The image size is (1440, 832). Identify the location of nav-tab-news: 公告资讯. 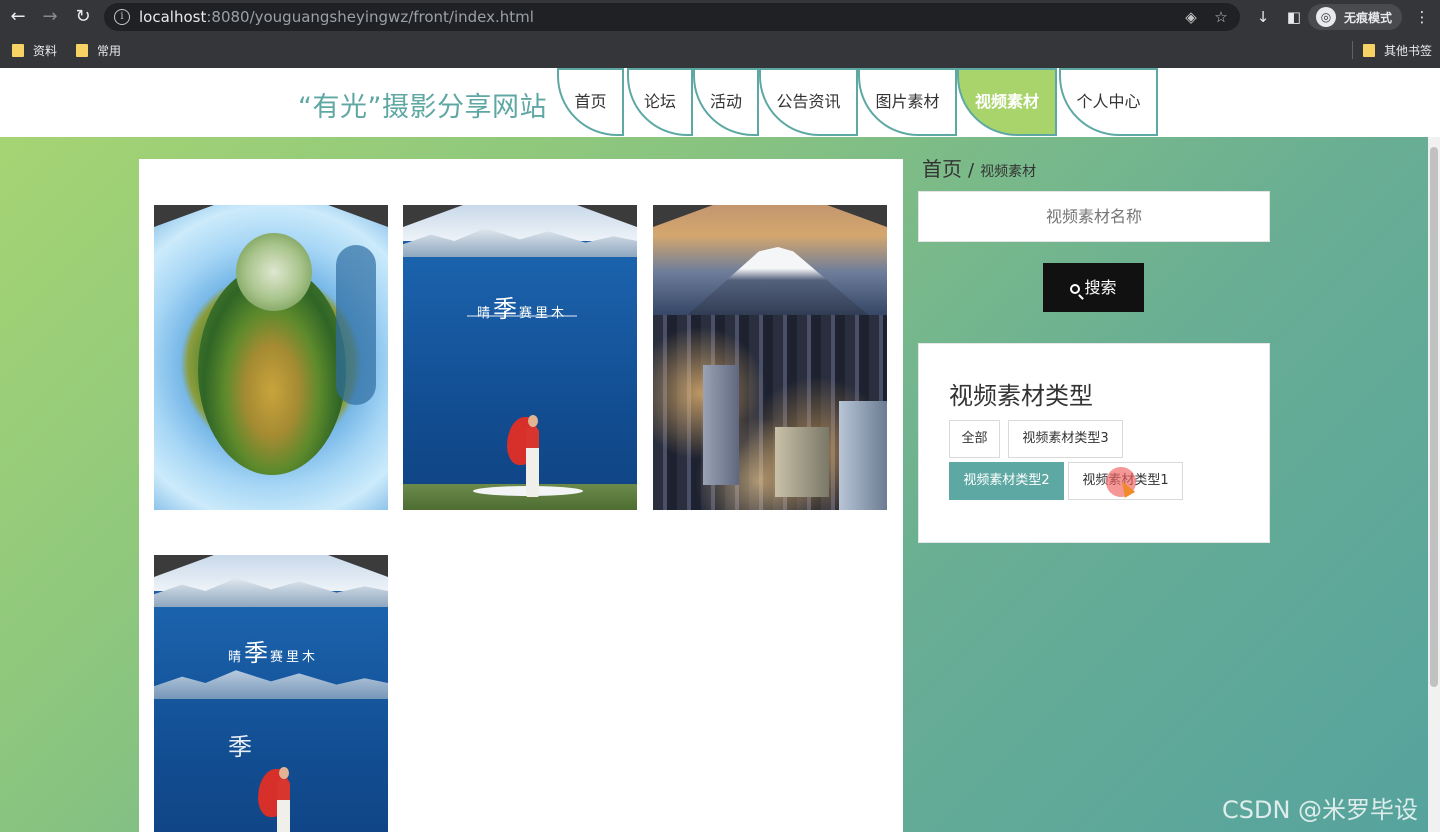
(808, 102).